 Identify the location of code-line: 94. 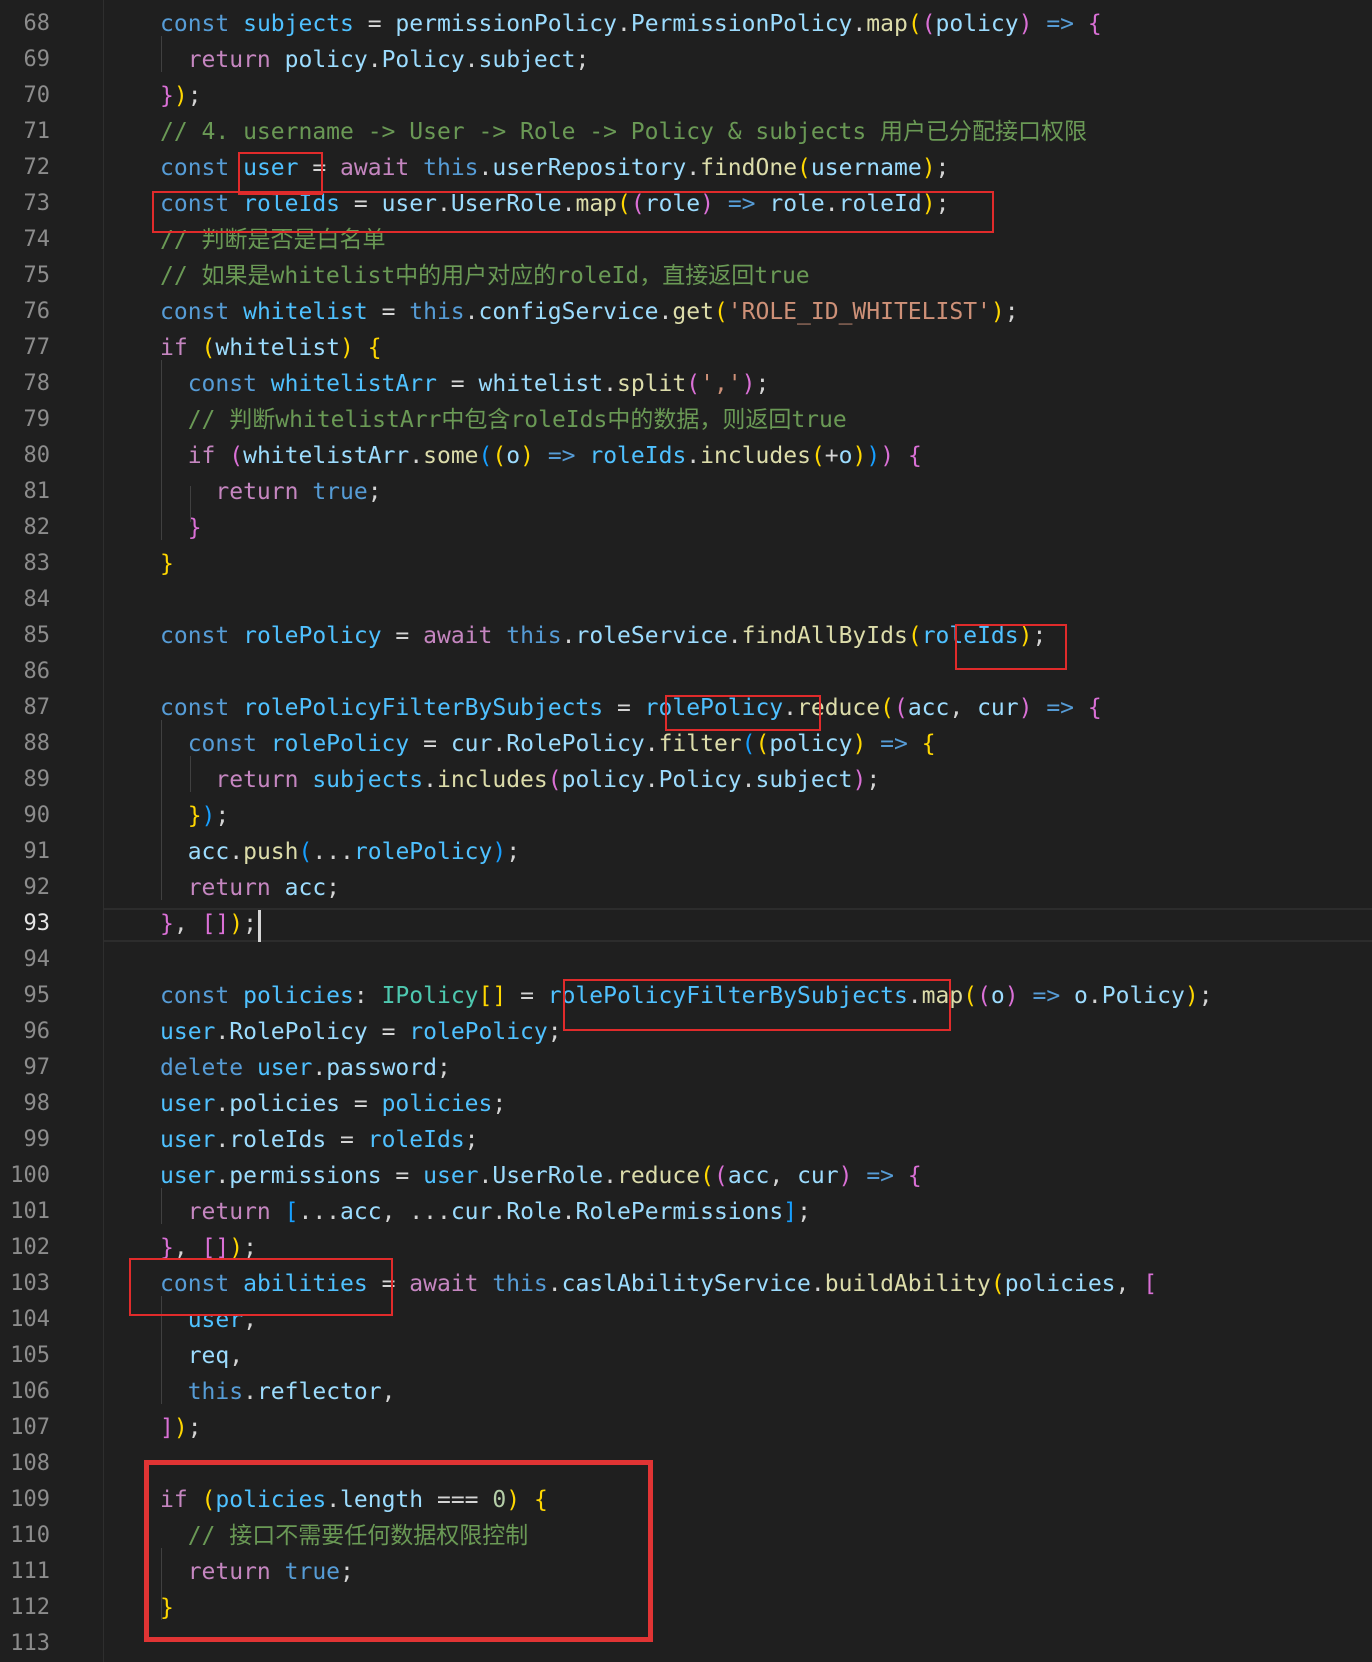
(686, 960).